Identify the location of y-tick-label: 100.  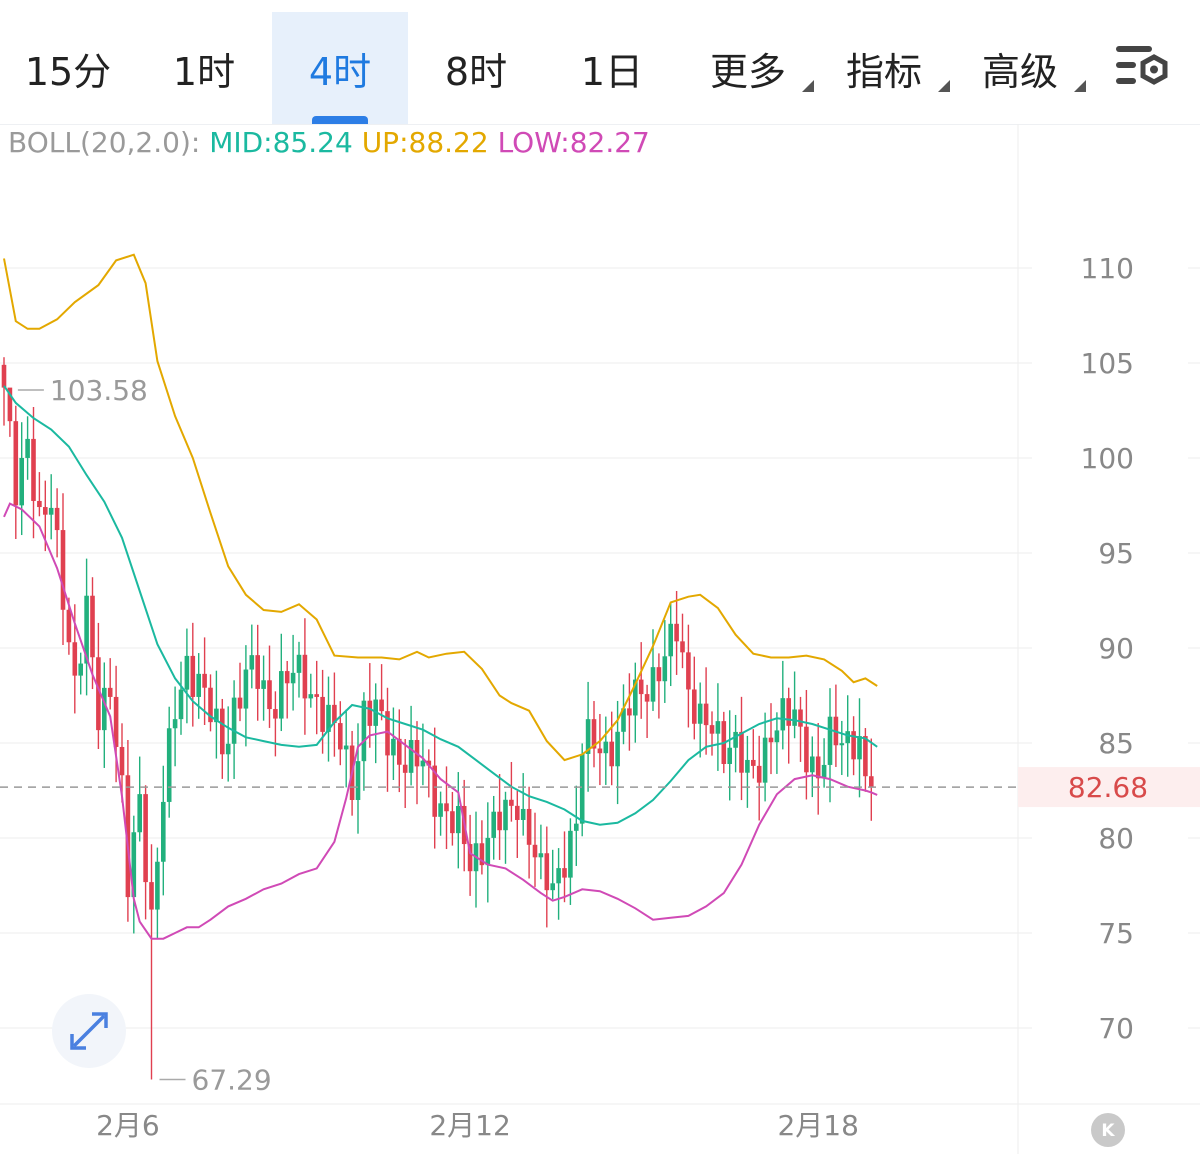
(1107, 458).